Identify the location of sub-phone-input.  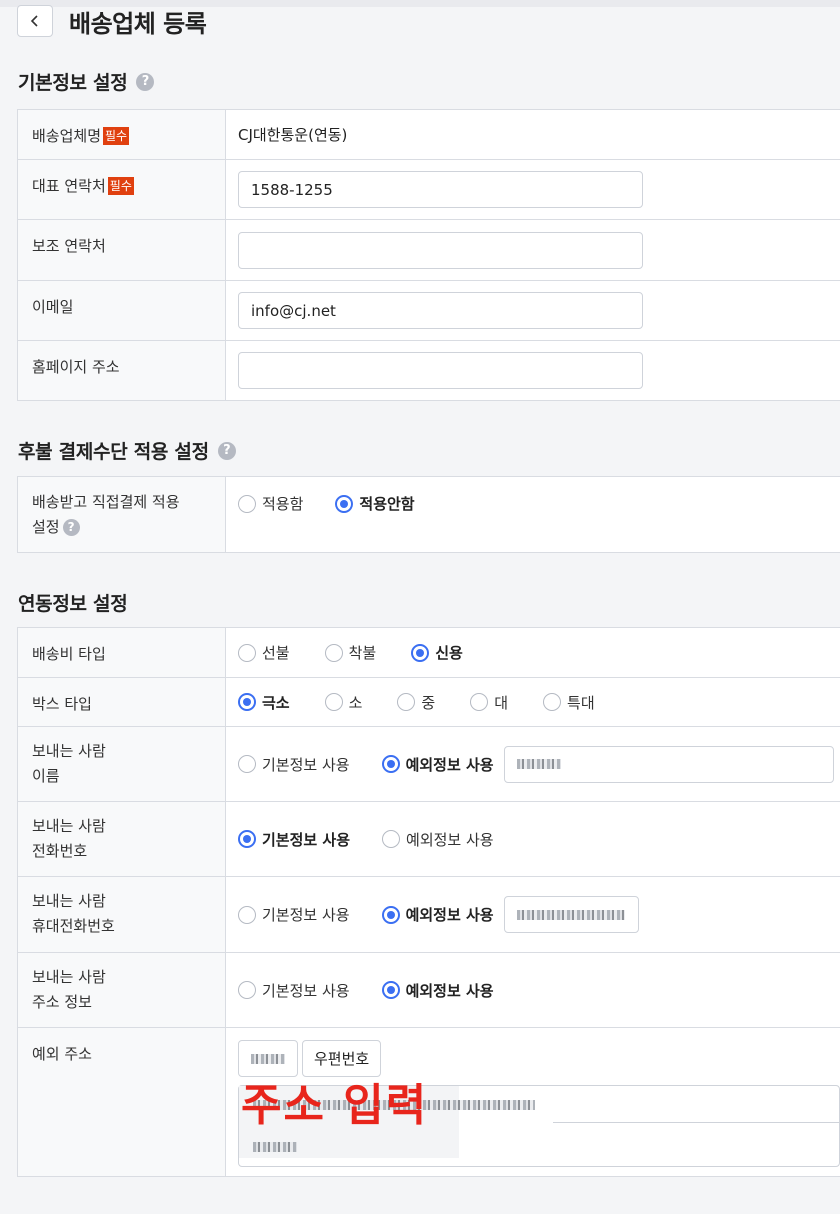
(440, 250).